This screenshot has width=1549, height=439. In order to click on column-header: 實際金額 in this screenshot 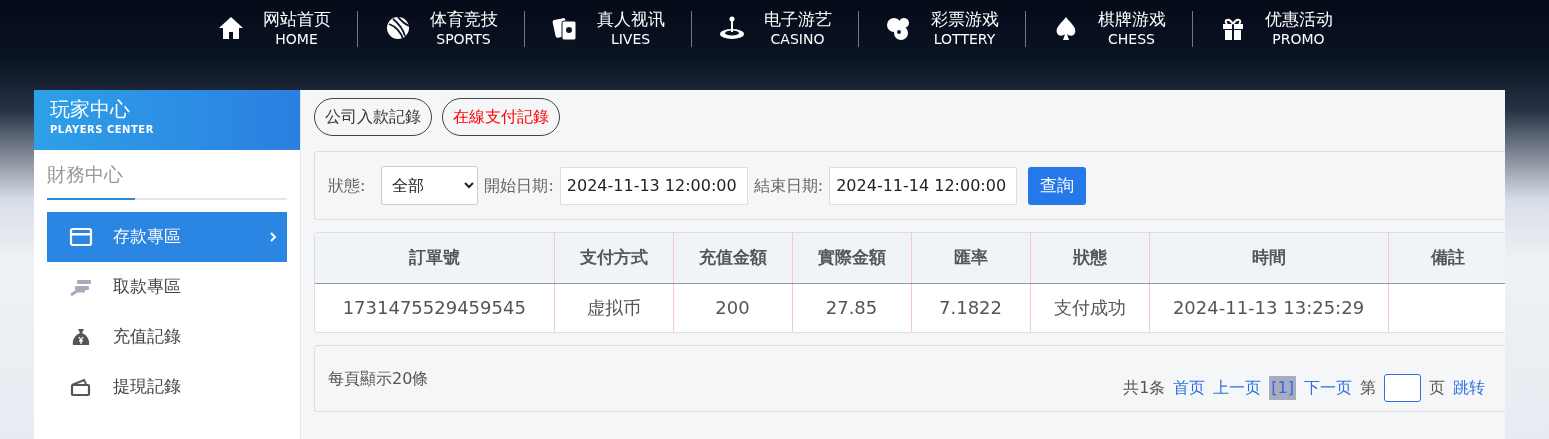, I will do `click(851, 258)`.